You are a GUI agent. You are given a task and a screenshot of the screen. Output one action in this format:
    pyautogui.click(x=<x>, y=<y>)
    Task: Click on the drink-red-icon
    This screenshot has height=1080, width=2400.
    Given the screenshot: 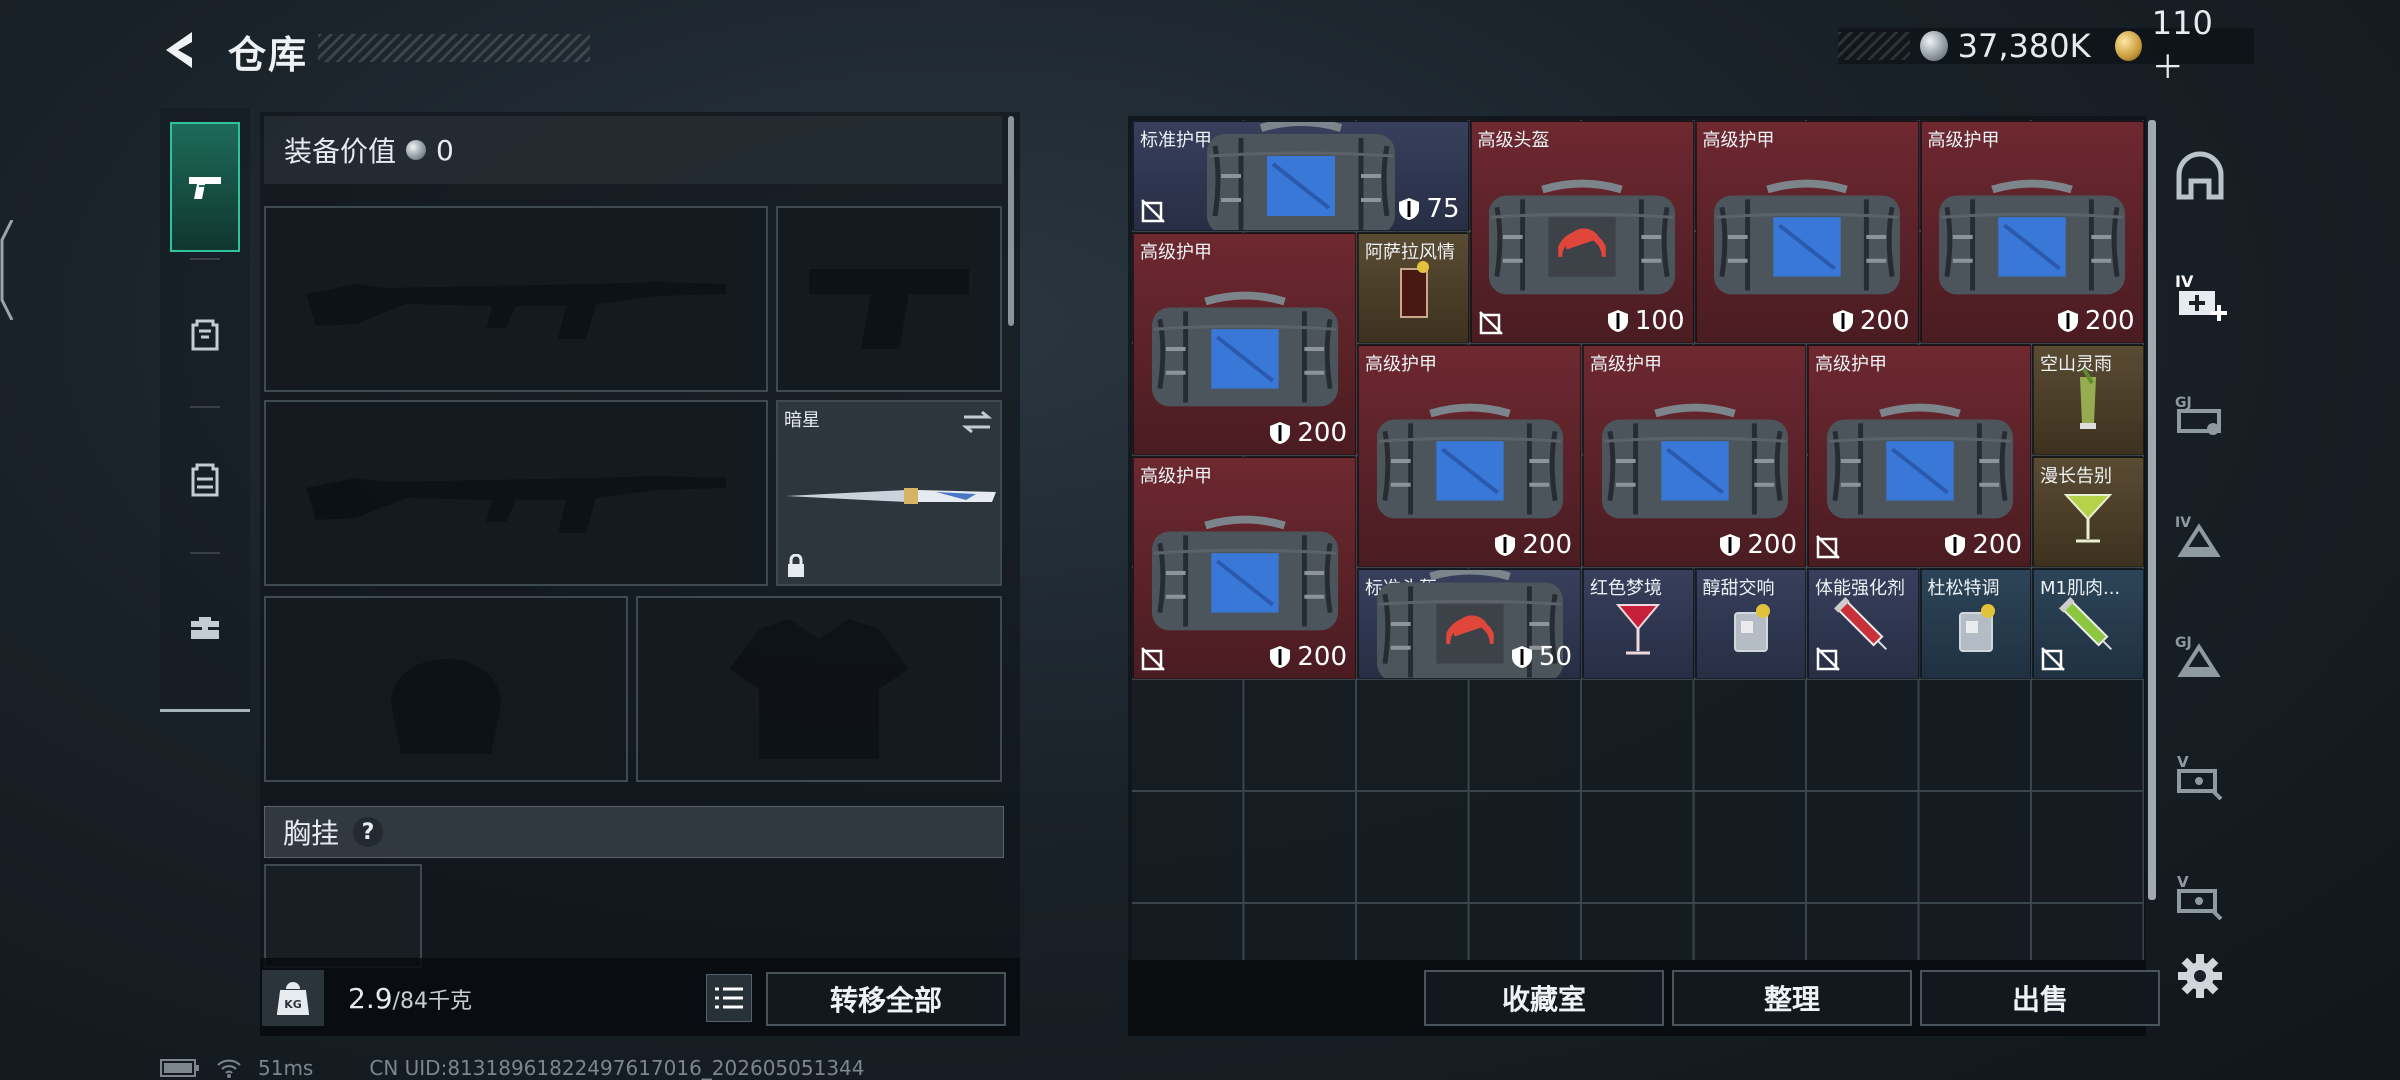 What is the action you would take?
    pyautogui.click(x=1638, y=628)
    